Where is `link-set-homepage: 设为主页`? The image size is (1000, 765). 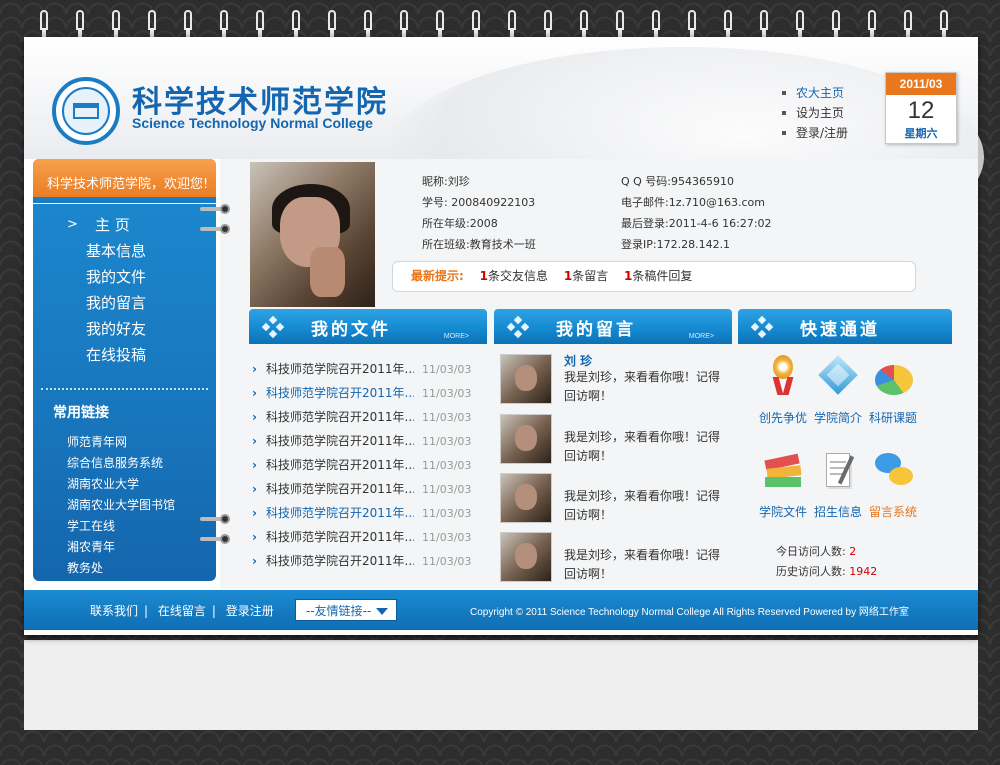
link-set-homepage: 设为主页 is located at coordinates (815, 113).